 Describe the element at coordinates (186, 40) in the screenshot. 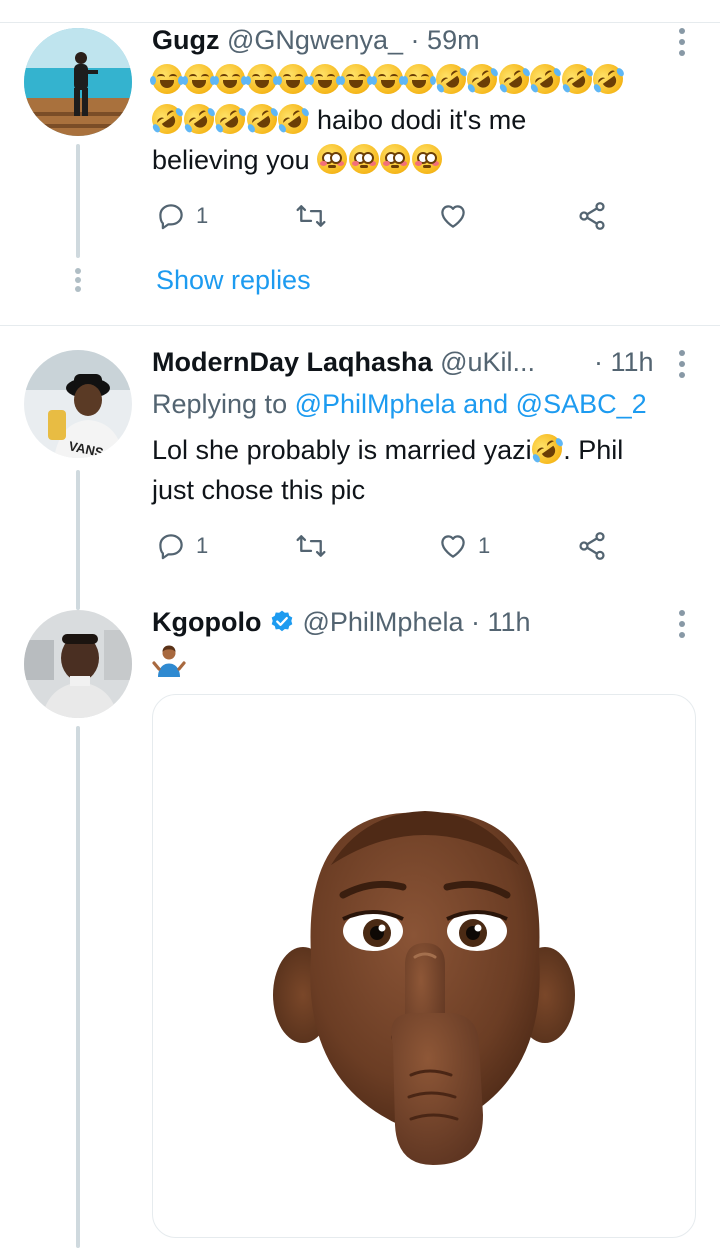

I see `display-name: Gugz` at that location.